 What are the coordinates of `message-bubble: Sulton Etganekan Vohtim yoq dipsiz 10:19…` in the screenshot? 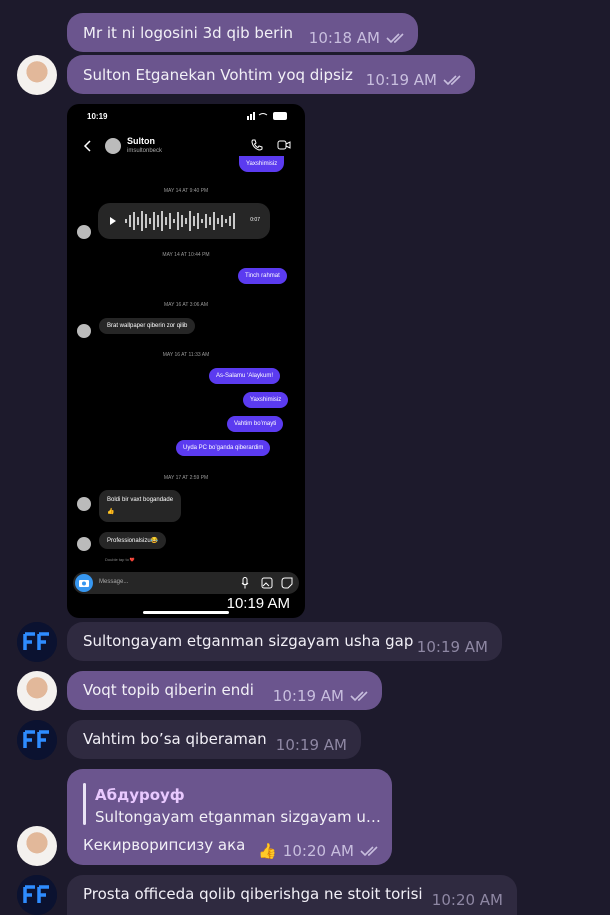 It's located at (271, 74).